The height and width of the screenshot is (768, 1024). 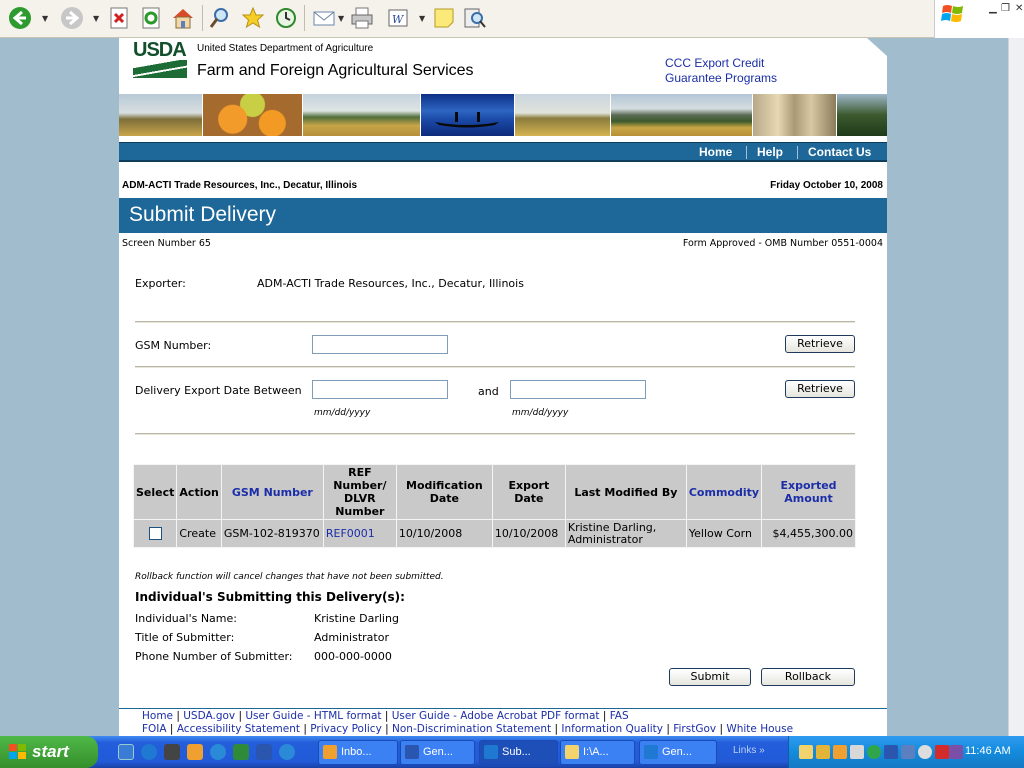 I want to click on research-icon, so click(x=475, y=18).